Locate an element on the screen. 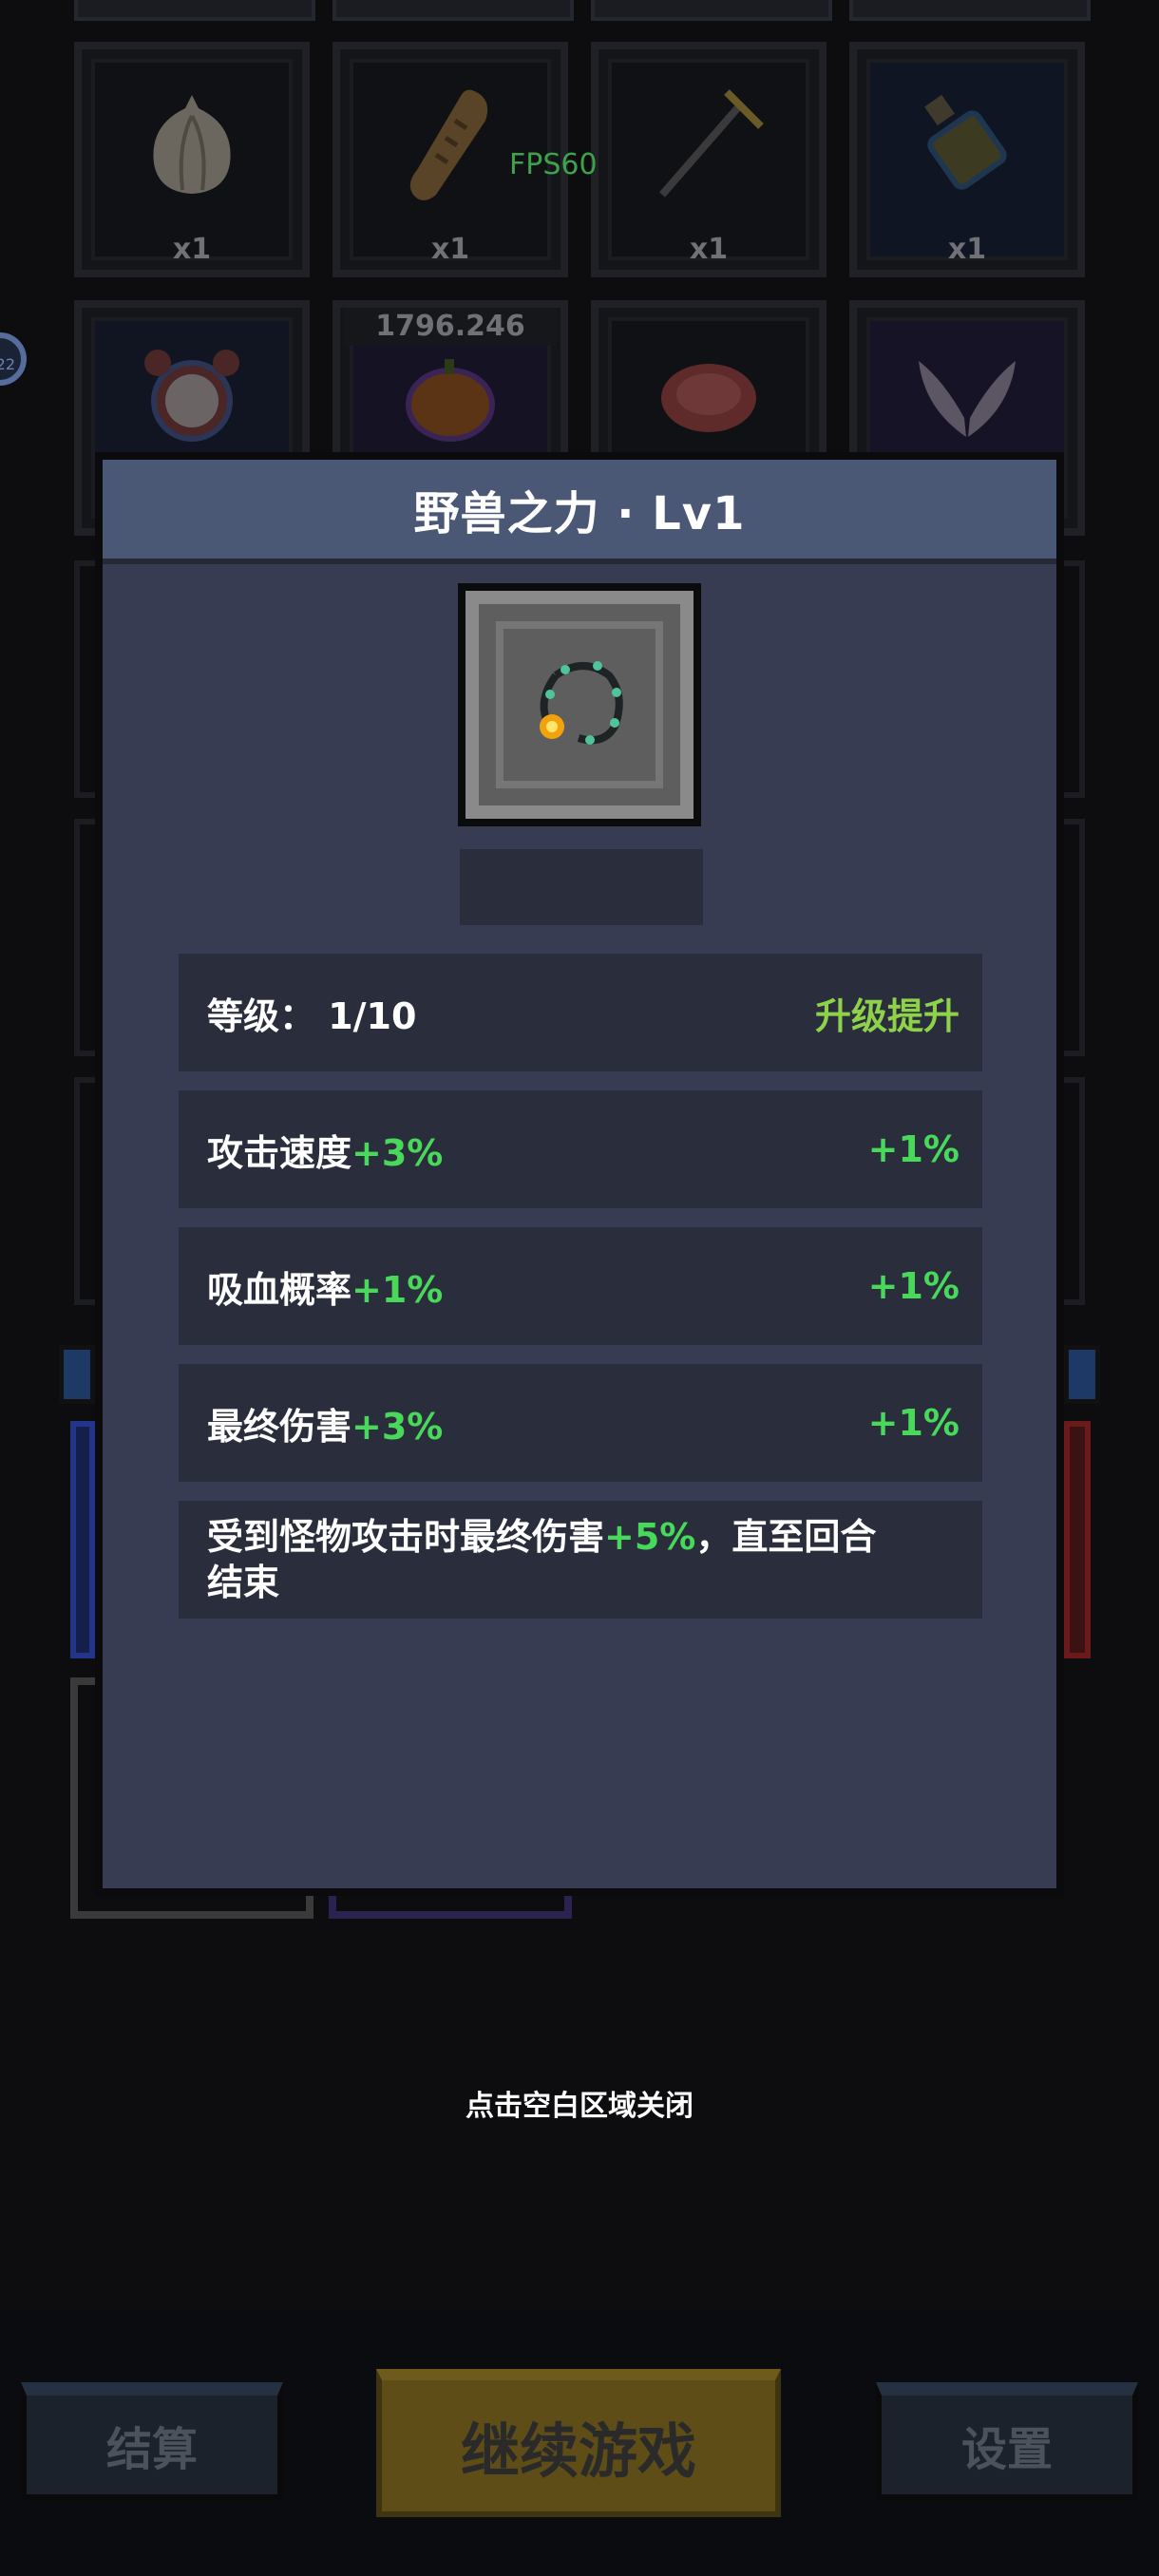 Image resolution: width=1159 pixels, height=2576 pixels. potion-bottle-icon is located at coordinates (967, 146).